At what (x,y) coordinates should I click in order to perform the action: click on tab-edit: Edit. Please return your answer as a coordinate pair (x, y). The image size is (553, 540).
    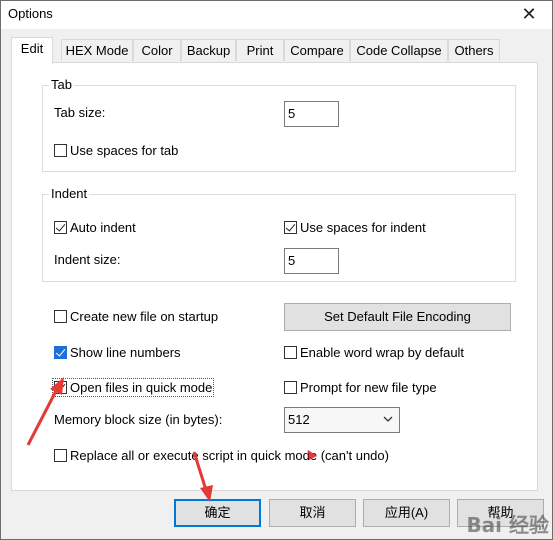
    Looking at the image, I should click on (32, 50).